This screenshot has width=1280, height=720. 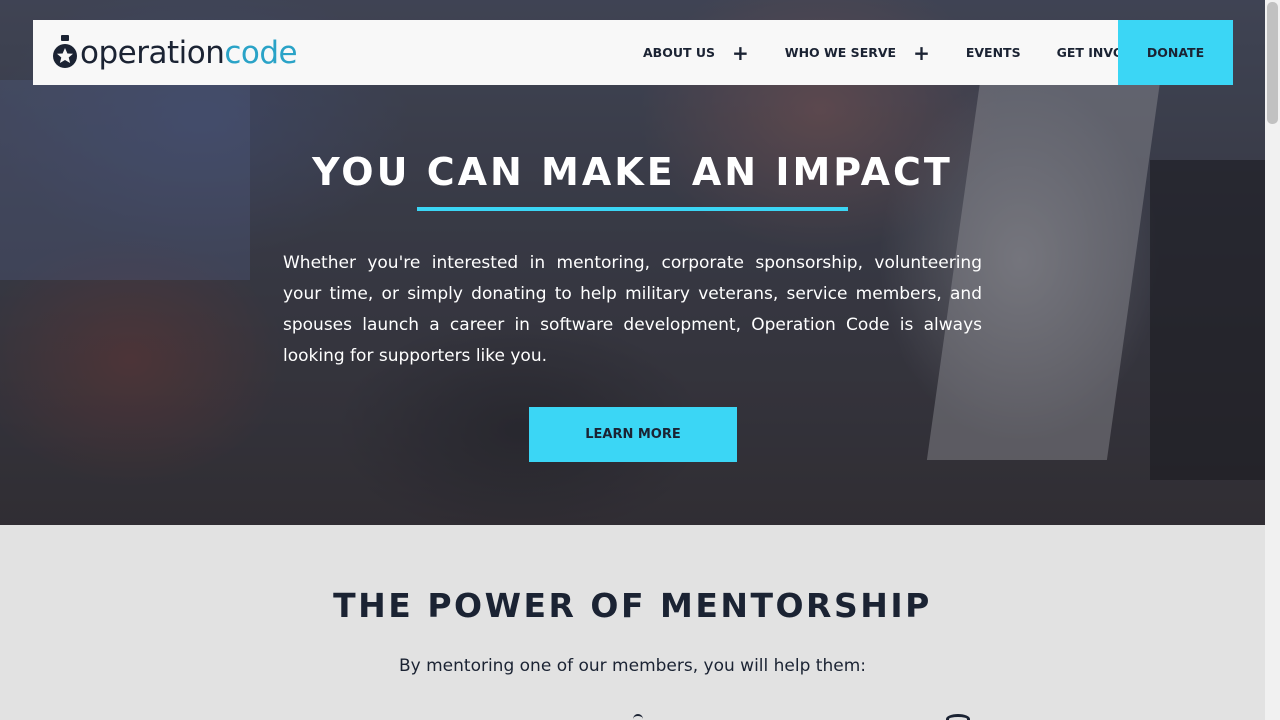 I want to click on nav-item-label: WHO WE SERVE, so click(x=840, y=52).